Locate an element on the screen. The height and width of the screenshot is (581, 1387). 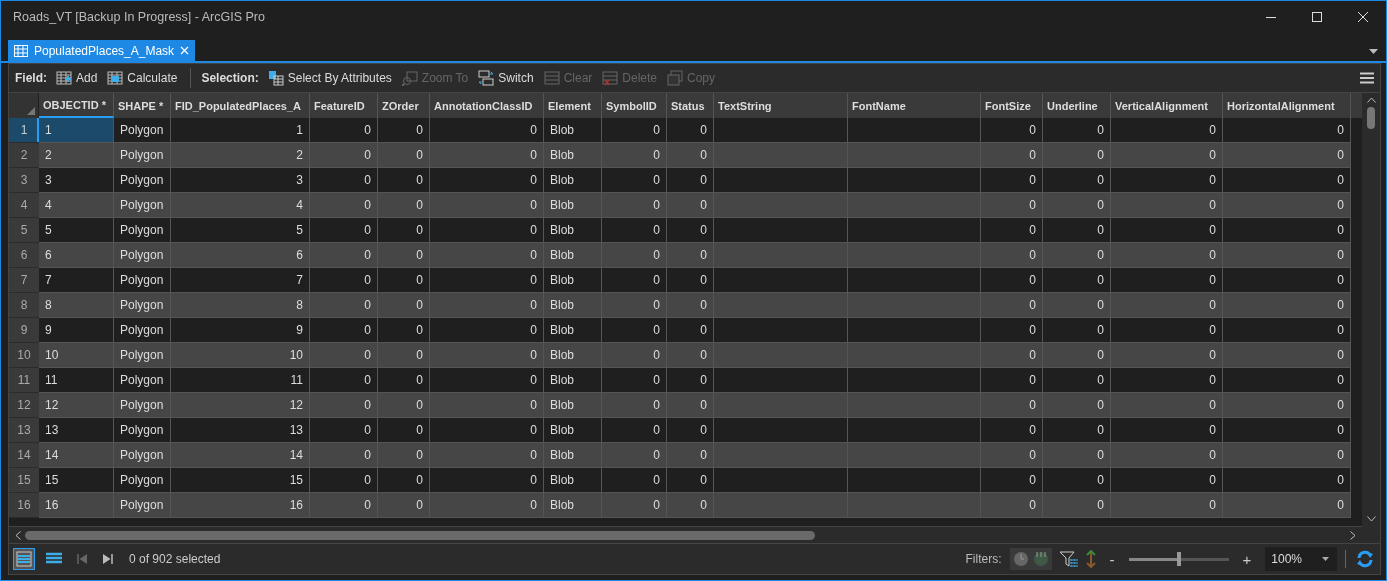
document-tab: PopulatedPlaces_A_Mask is located at coordinates (102, 50).